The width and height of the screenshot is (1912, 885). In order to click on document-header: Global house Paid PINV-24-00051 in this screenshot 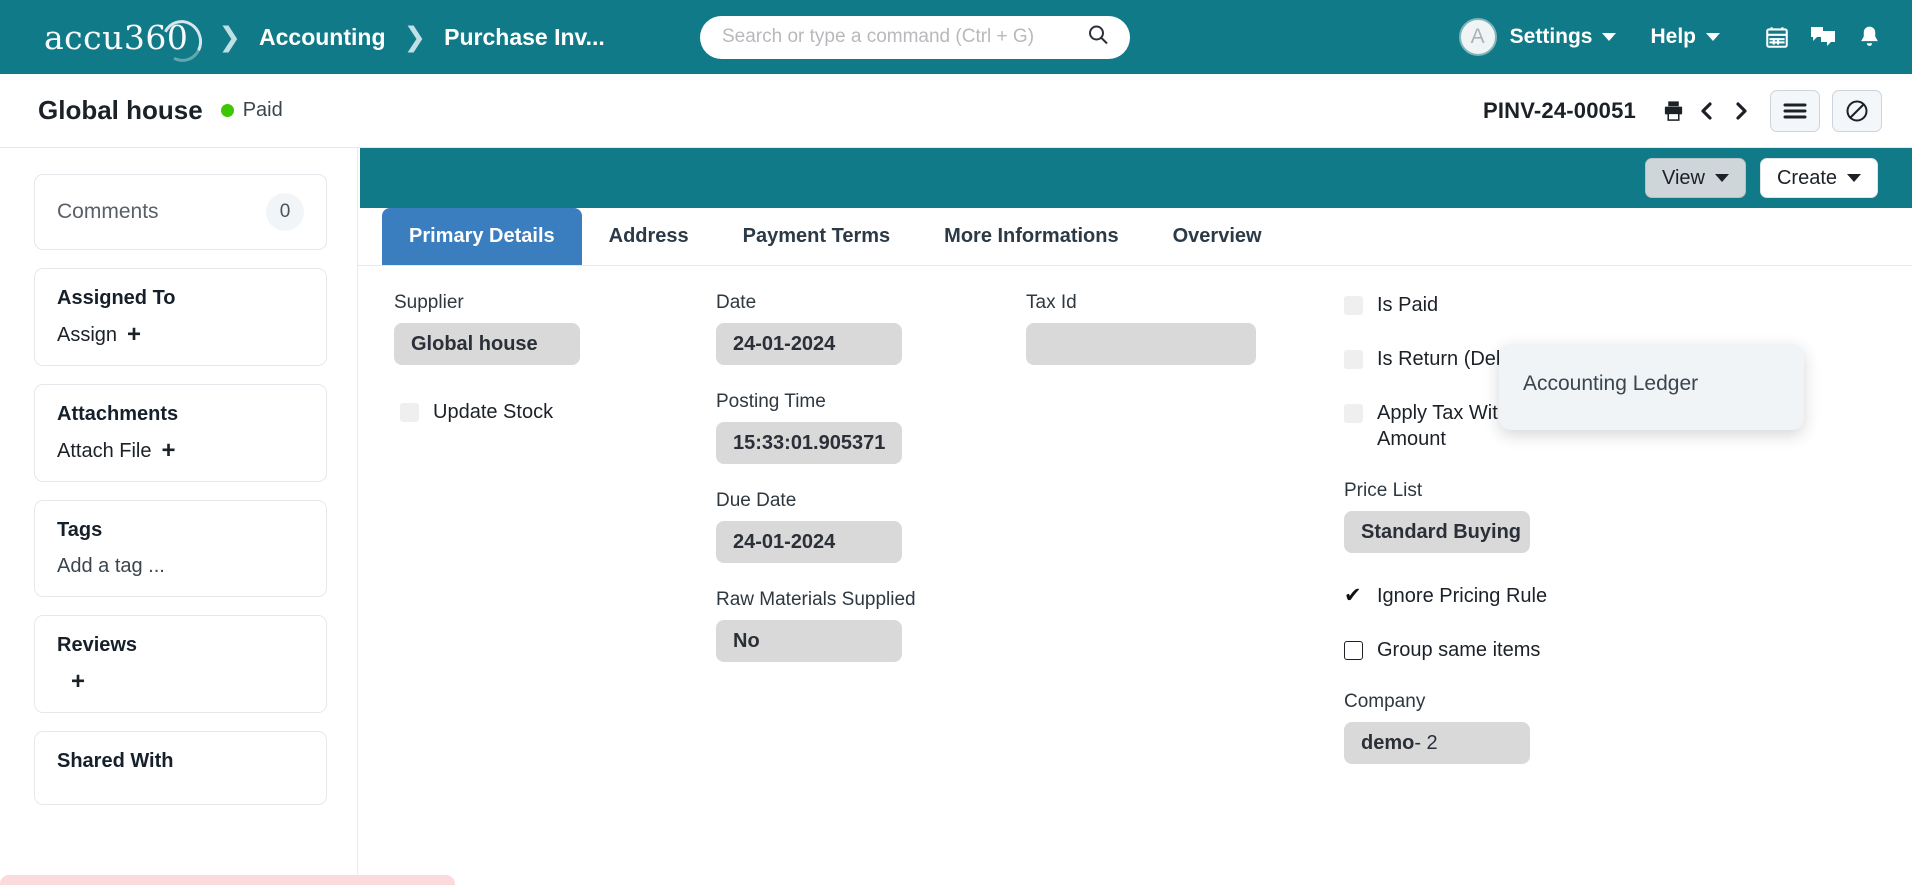, I will do `click(956, 111)`.